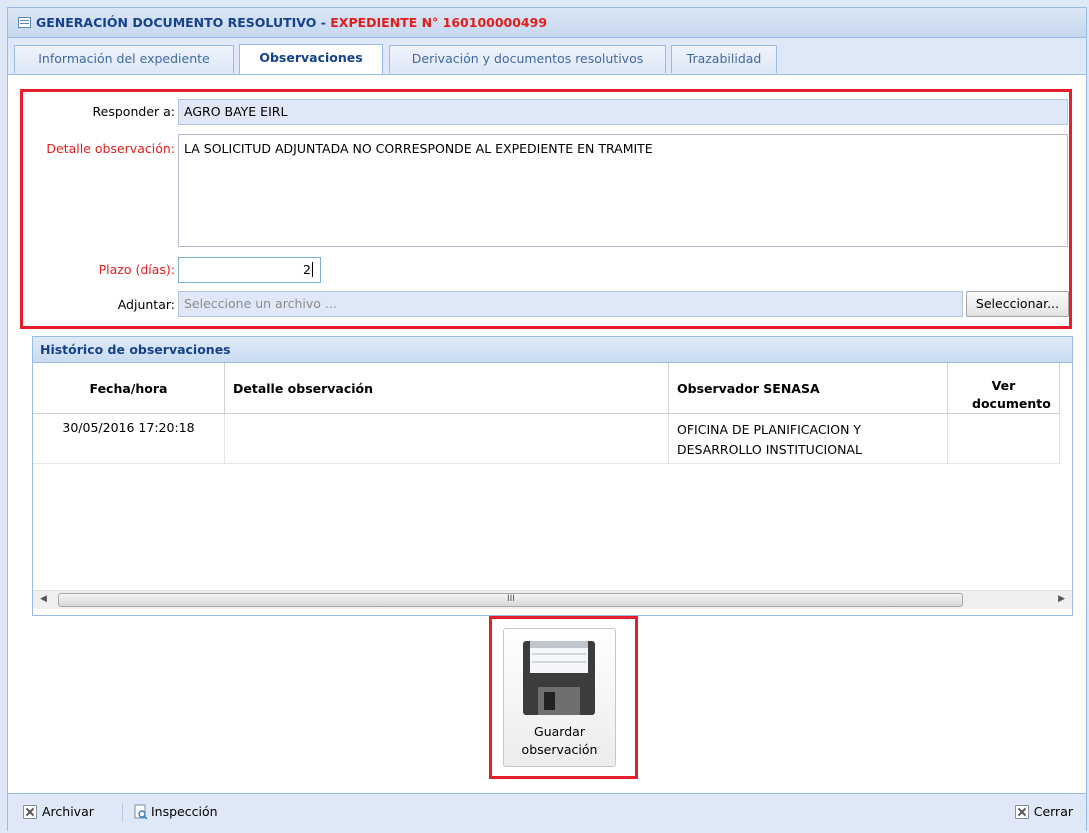 This screenshot has height=833, width=1089. I want to click on cell-detalle, so click(447, 439).